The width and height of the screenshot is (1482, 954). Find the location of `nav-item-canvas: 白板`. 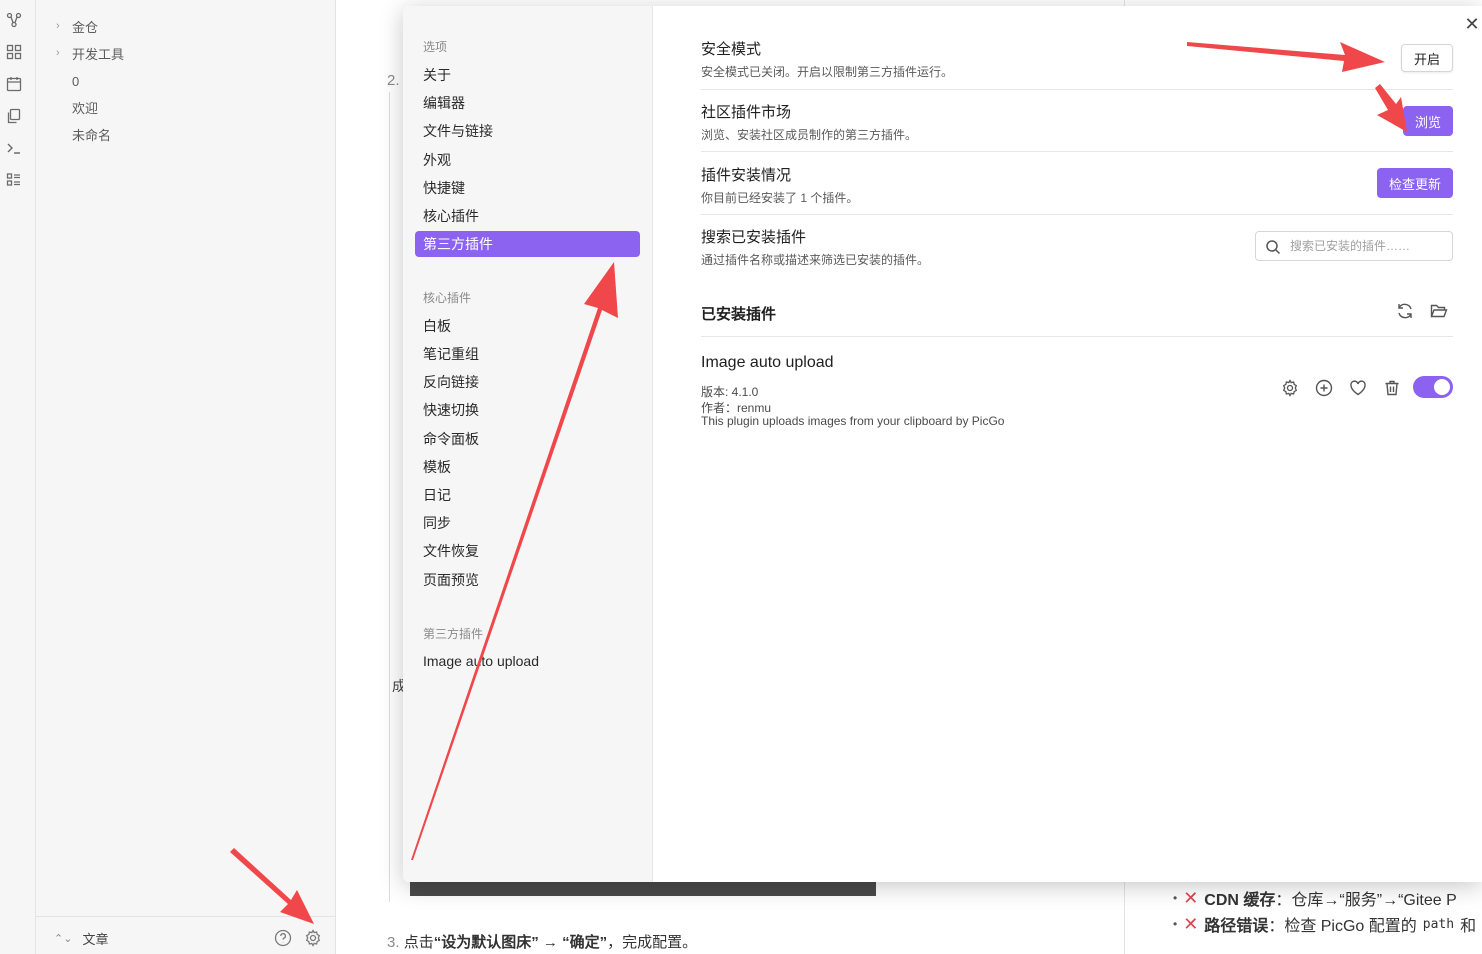

nav-item-canvas: 白板 is located at coordinates (437, 326).